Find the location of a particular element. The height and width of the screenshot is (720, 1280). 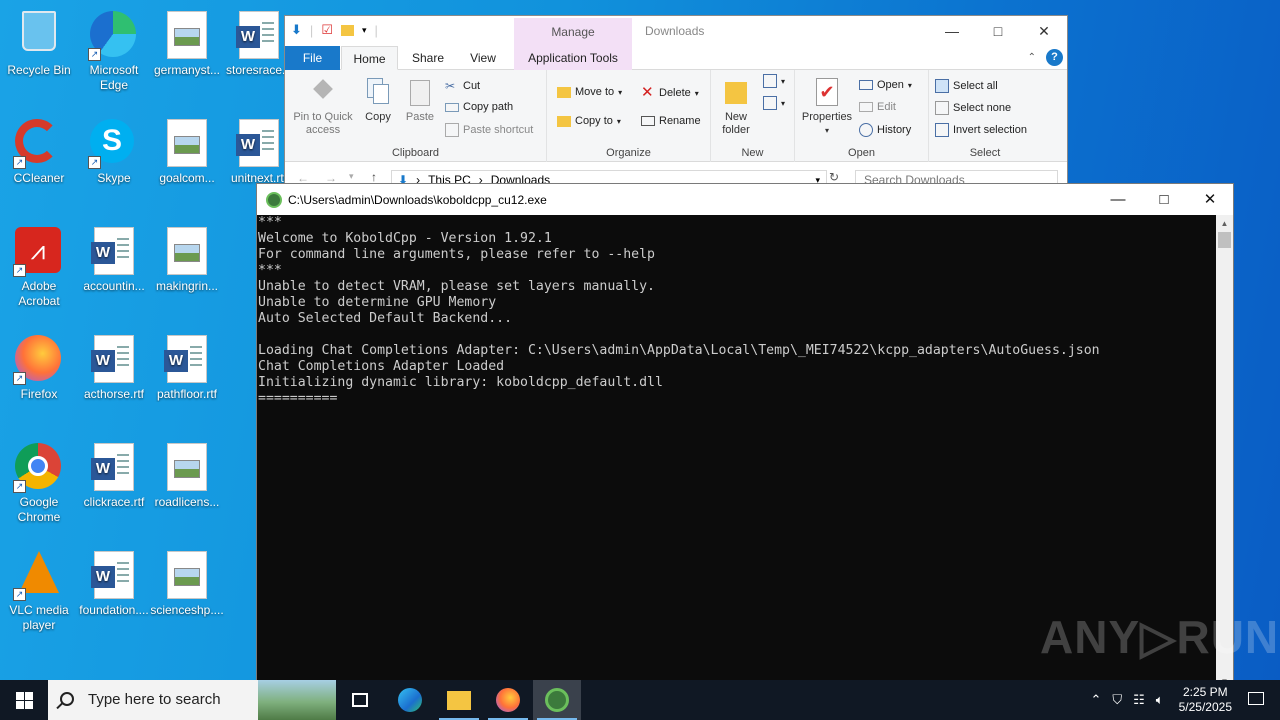

show-hidden-icons-icon: ⌃ is located at coordinates (1095, 700).